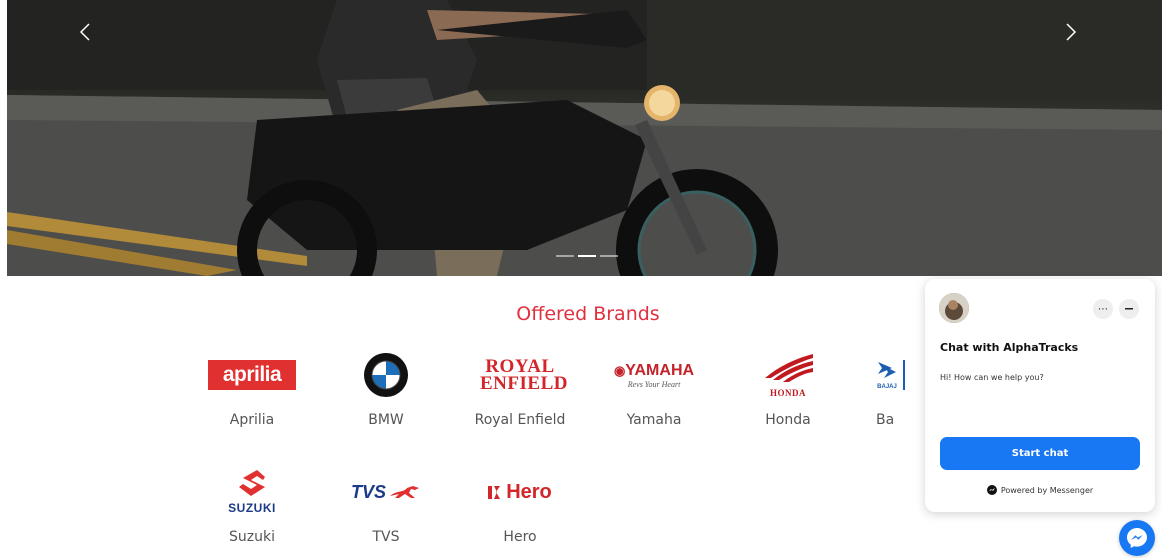 This screenshot has height=558, width=1162. What do you see at coordinates (386, 420) in the screenshot?
I see `brand-name: BMW` at bounding box center [386, 420].